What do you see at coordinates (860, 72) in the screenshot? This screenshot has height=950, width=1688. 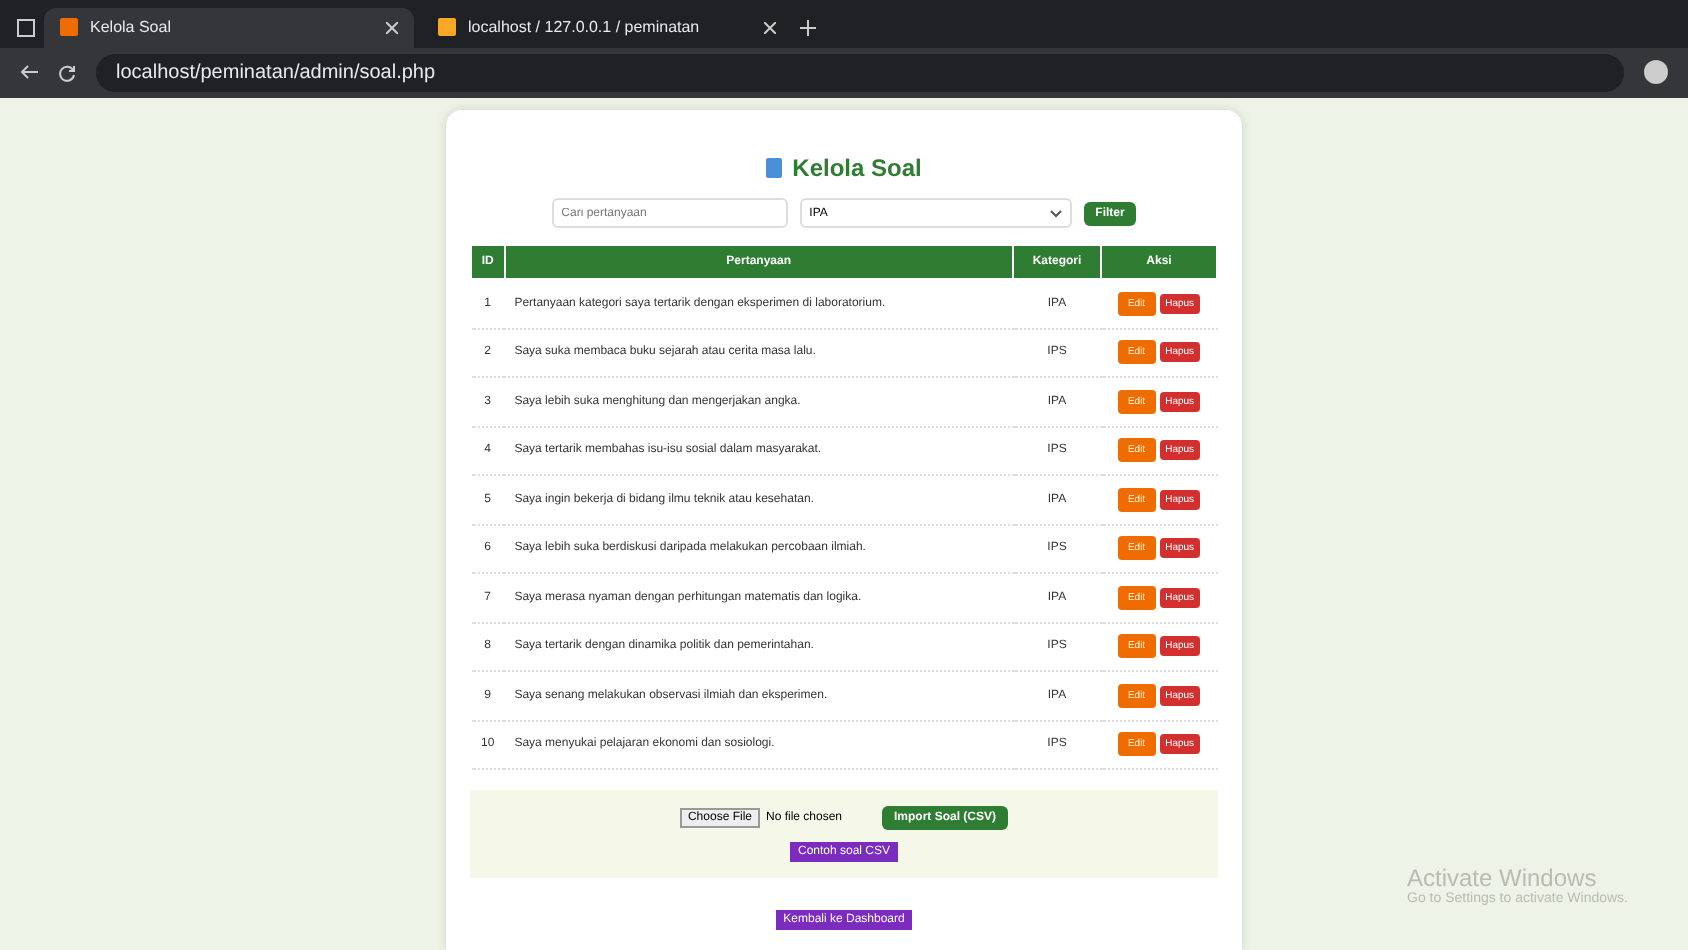 I see `address-bar: localhost/peminatan/admin/soal.php` at bounding box center [860, 72].